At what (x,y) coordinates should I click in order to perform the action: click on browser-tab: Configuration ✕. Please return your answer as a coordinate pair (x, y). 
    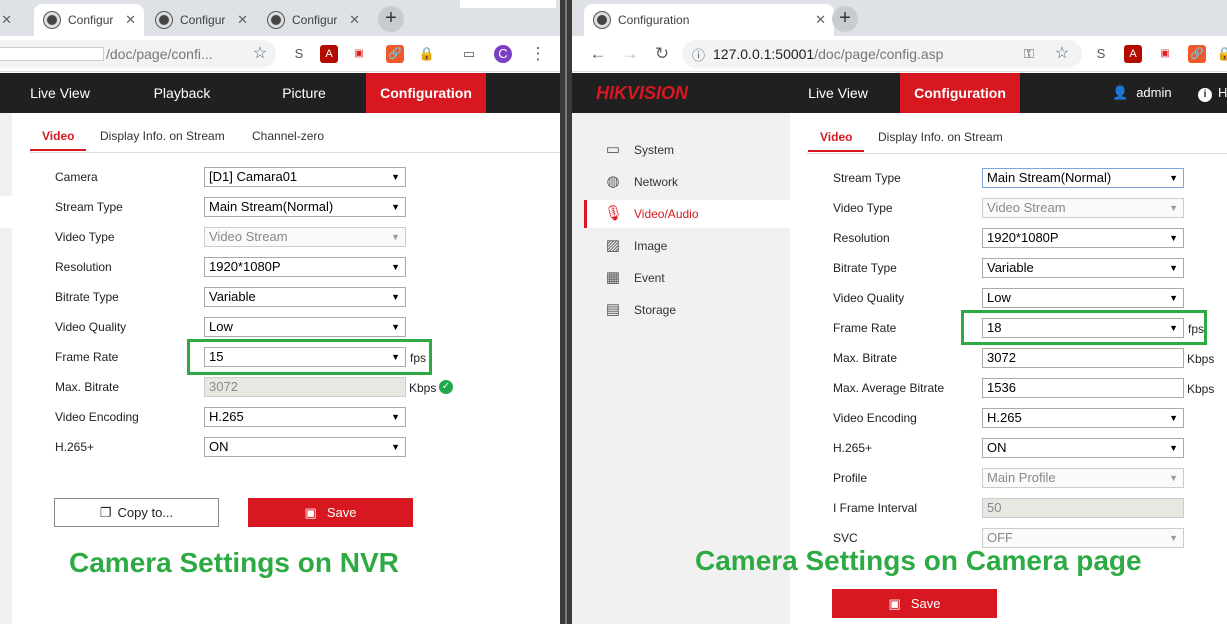
    Looking at the image, I should click on (709, 20).